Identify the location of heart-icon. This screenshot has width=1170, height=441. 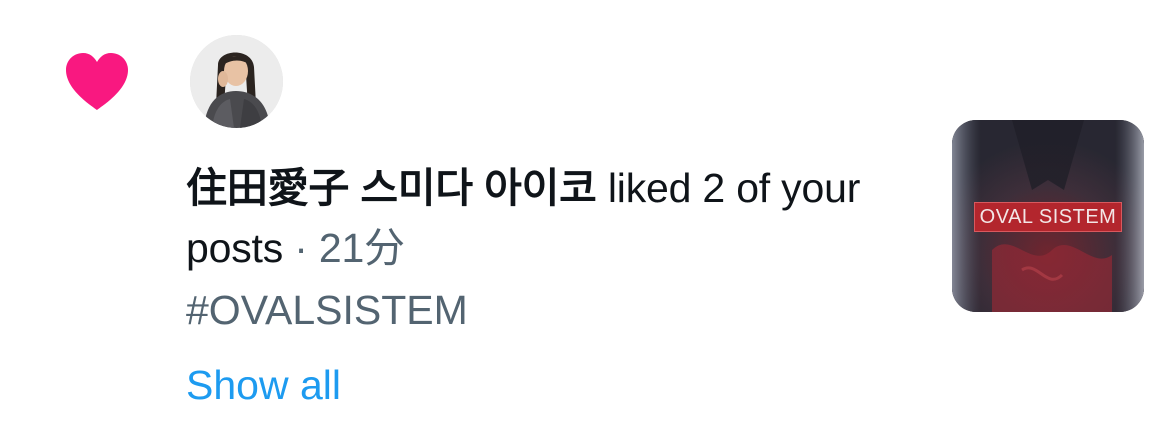
(97, 82).